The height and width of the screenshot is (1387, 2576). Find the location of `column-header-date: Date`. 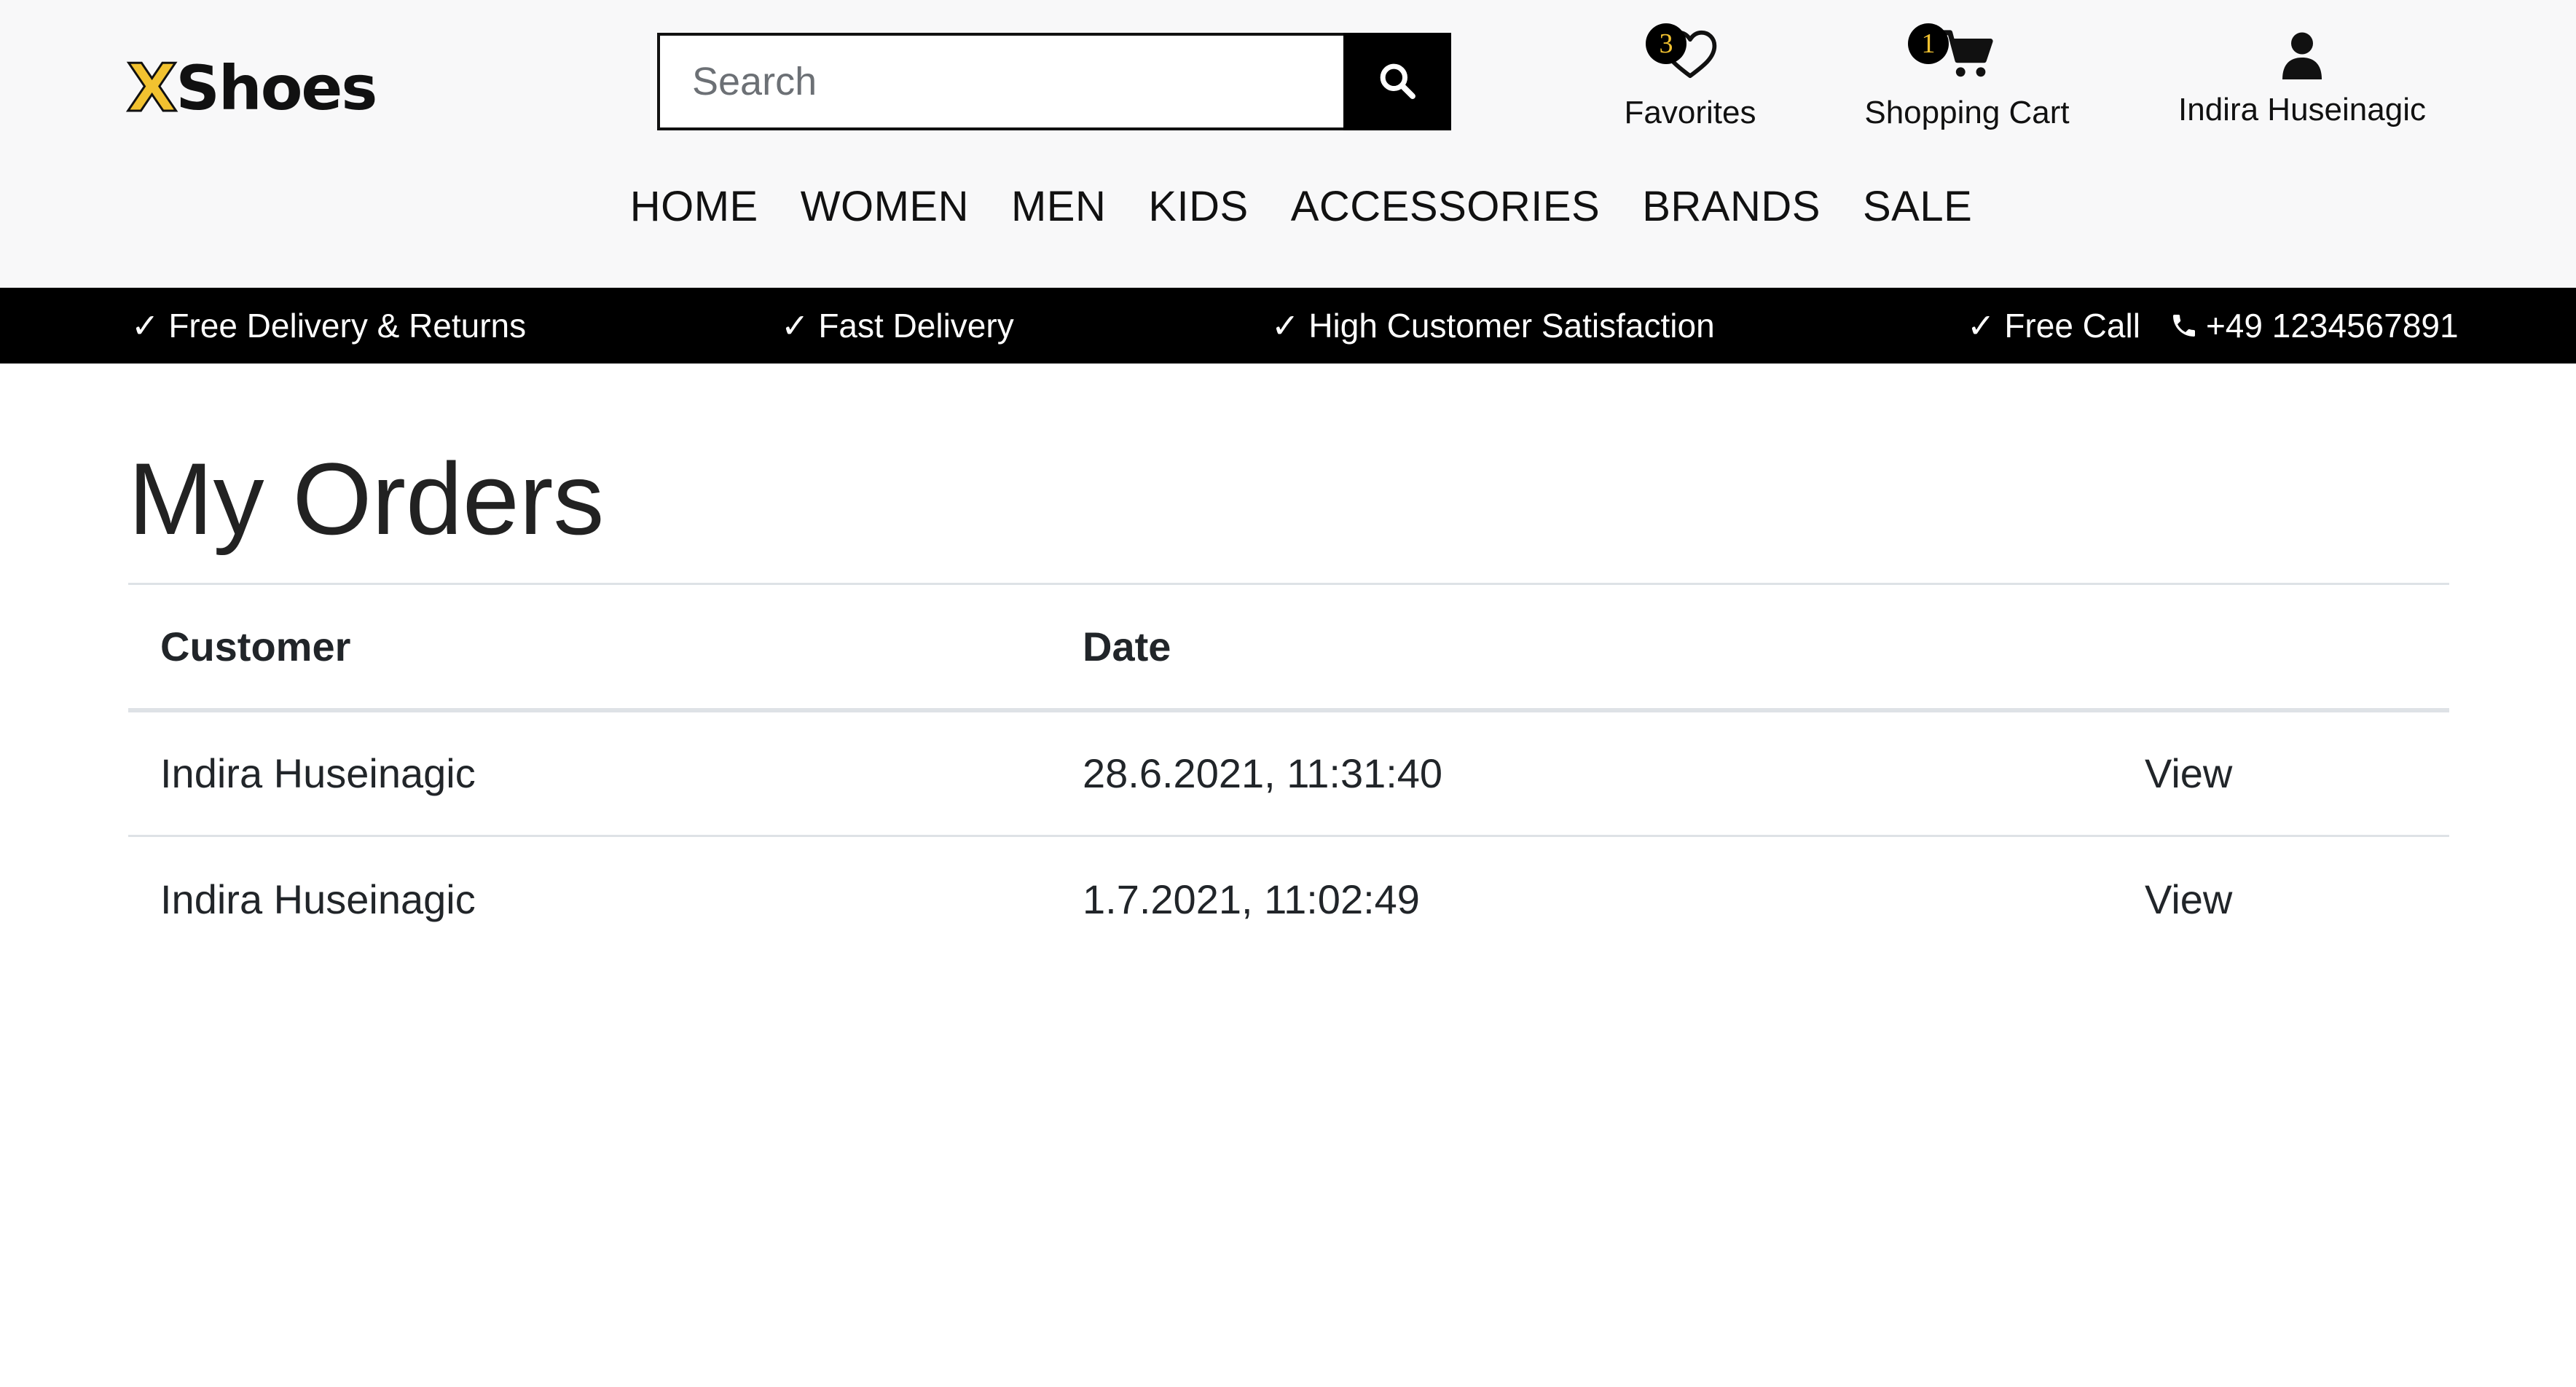

column-header-date: Date is located at coordinates (1127, 646).